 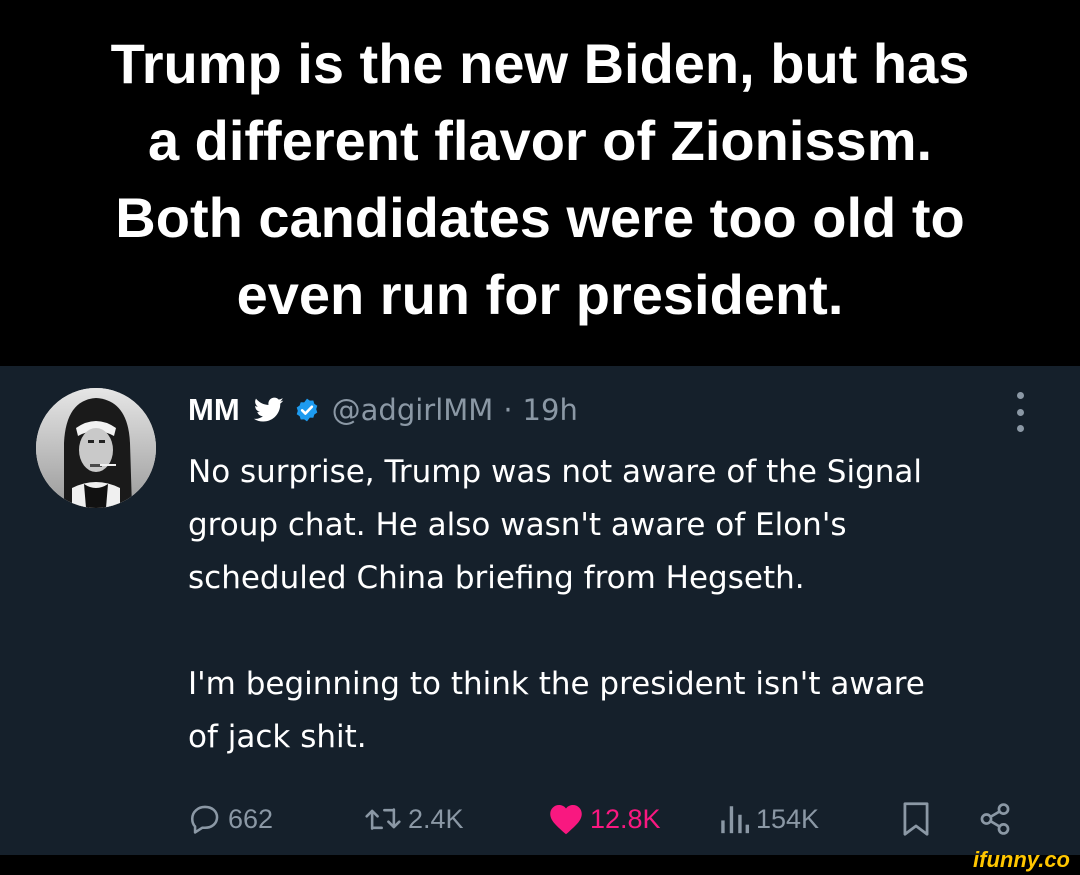 I want to click on avatar, so click(x=96, y=448).